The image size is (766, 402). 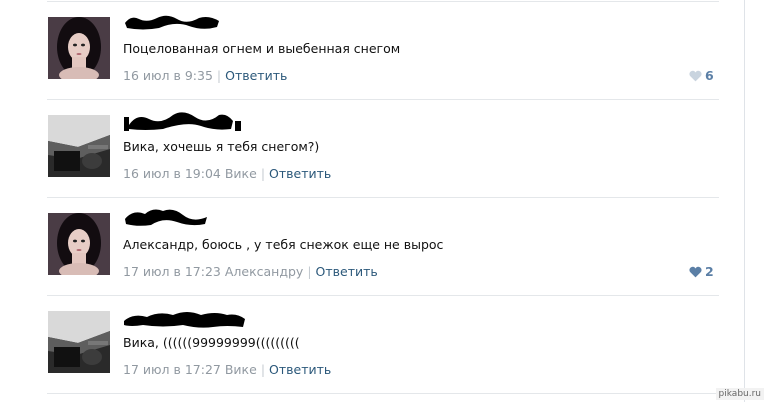 I want to click on comment-meta: 17 июл в 17:27 Вике | Ответить, so click(x=227, y=370).